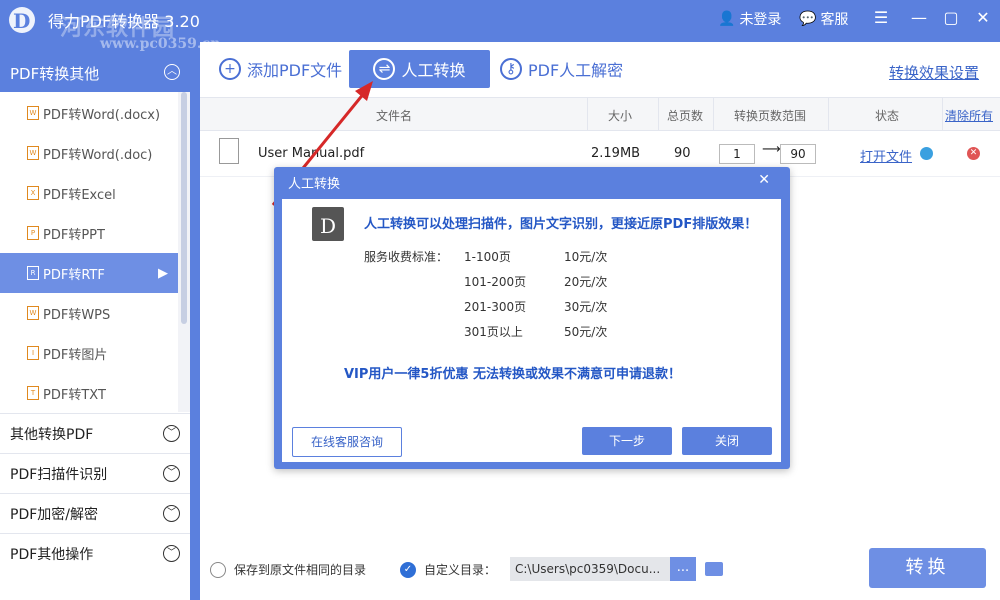 The width and height of the screenshot is (1000, 600). Describe the element at coordinates (770, 116) in the screenshot. I see `col-range: 转换页数范围` at that location.